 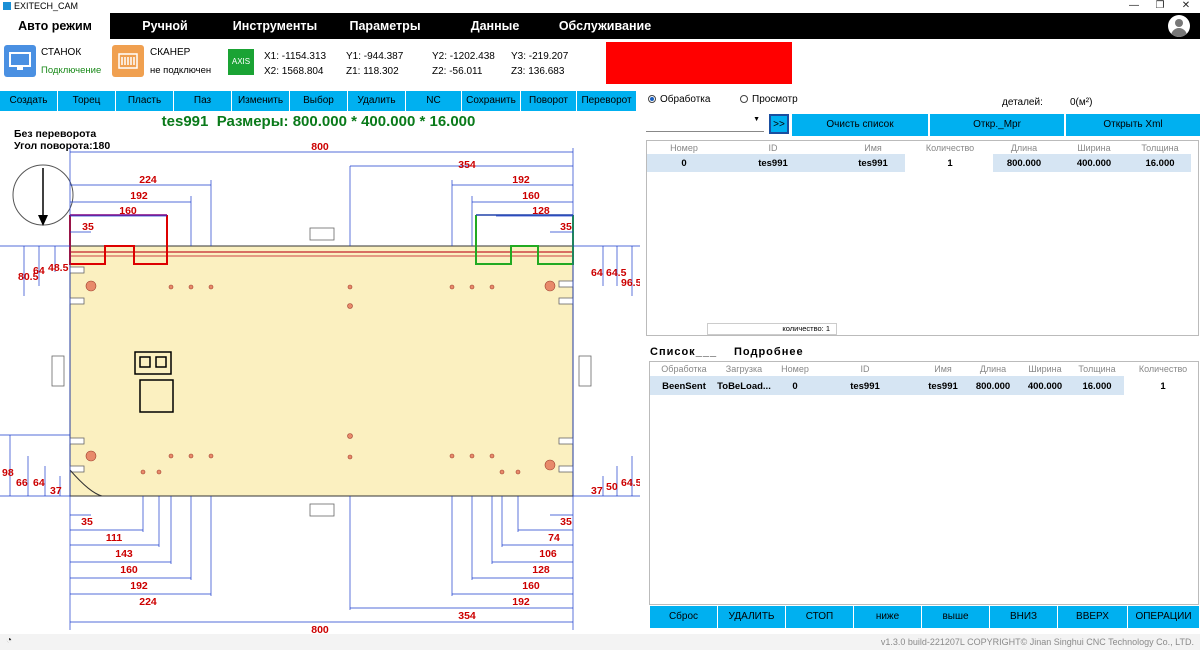 What do you see at coordinates (684, 369) in the screenshot?
I see `col-processing: Обработка` at bounding box center [684, 369].